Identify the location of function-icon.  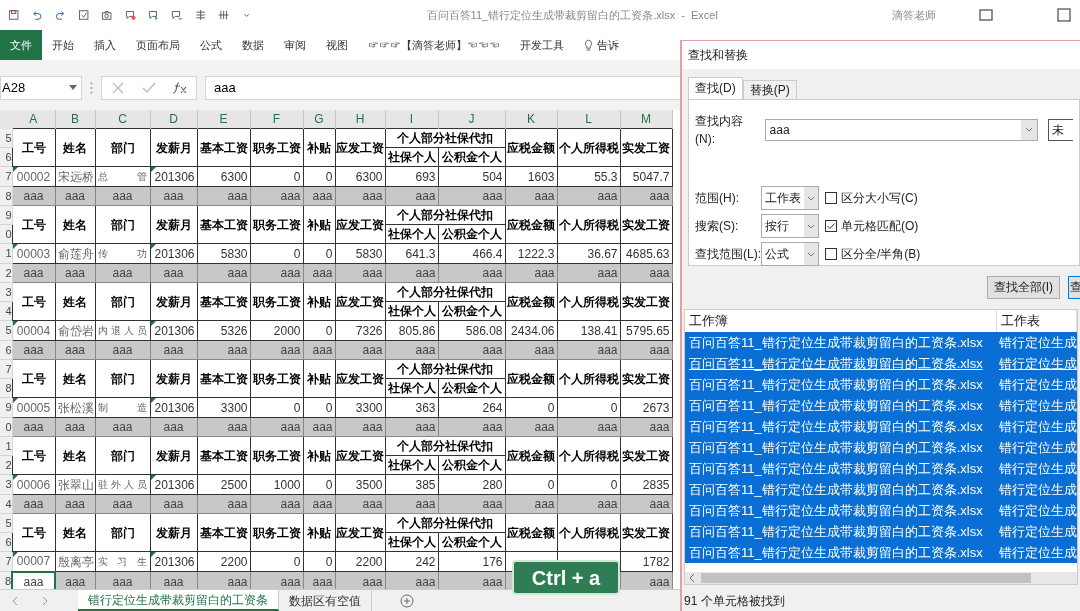
(180, 87).